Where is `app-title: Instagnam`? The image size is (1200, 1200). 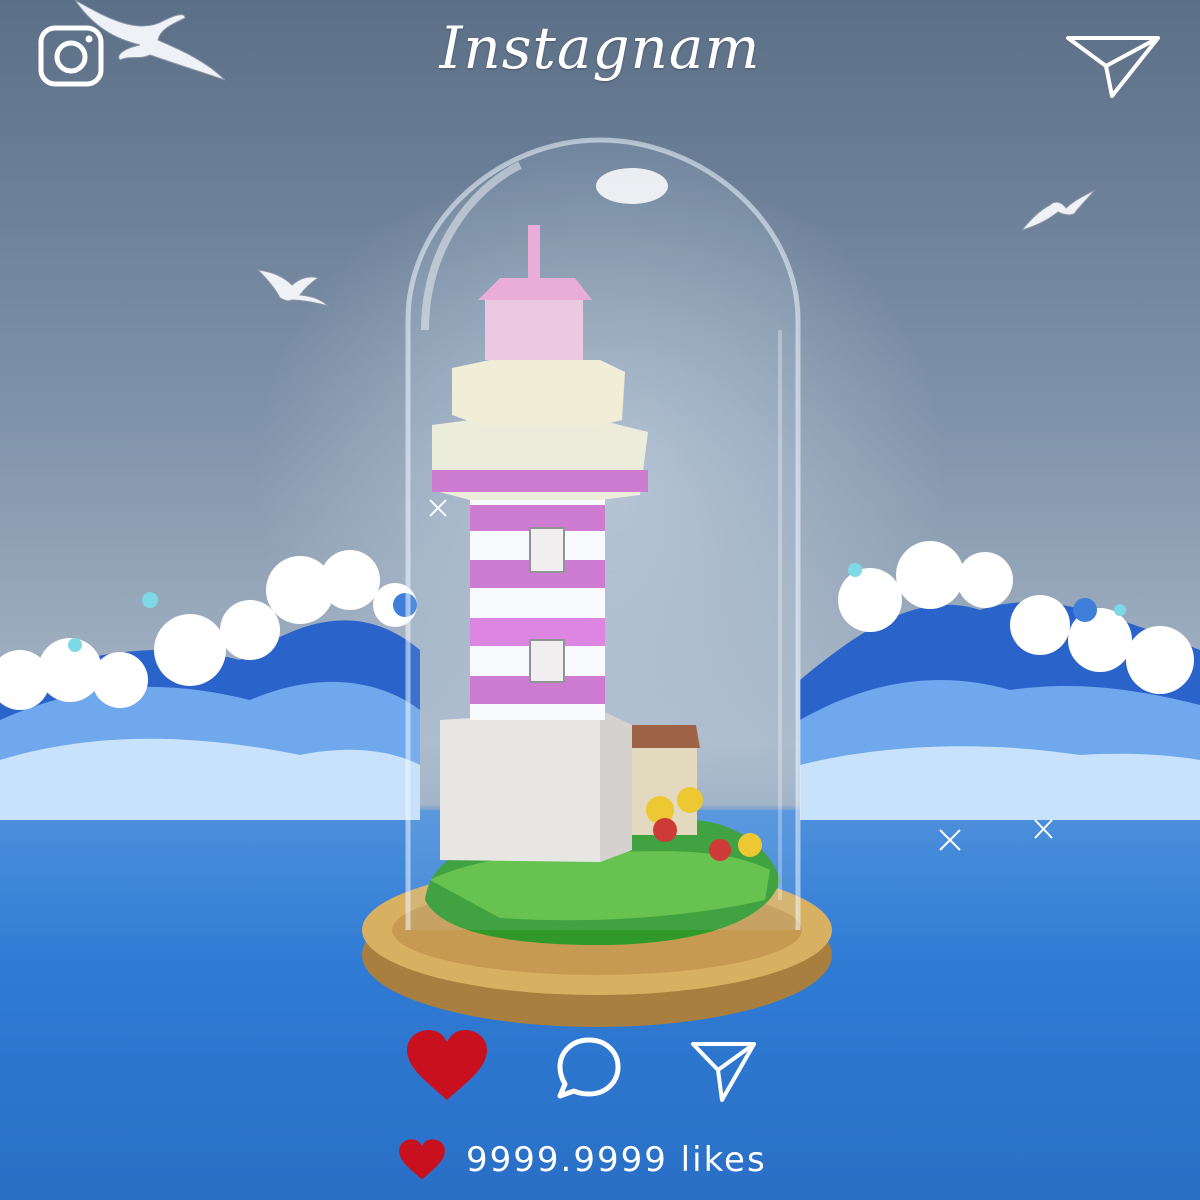
app-title: Instagnam is located at coordinates (600, 48).